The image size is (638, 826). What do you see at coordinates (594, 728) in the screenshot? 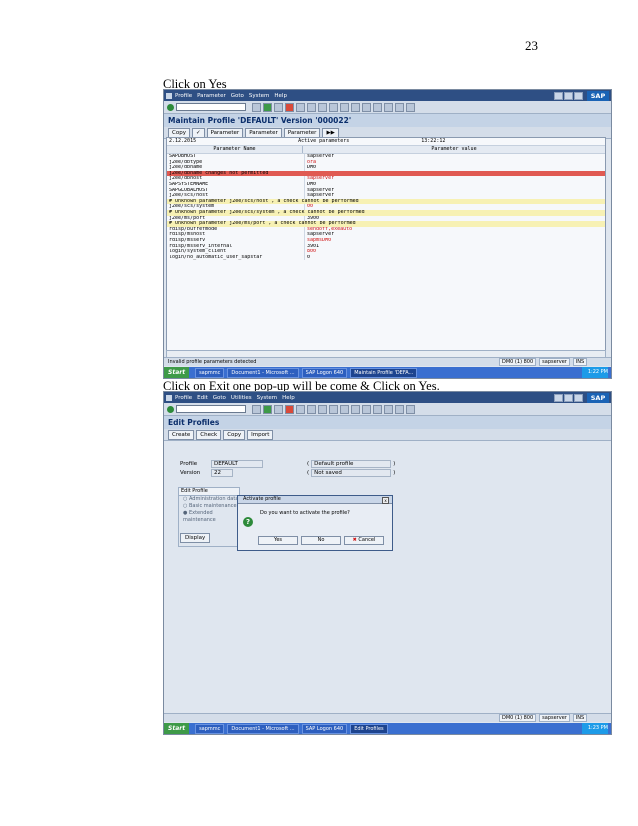
I see `clock: 1:23 PM` at bounding box center [594, 728].